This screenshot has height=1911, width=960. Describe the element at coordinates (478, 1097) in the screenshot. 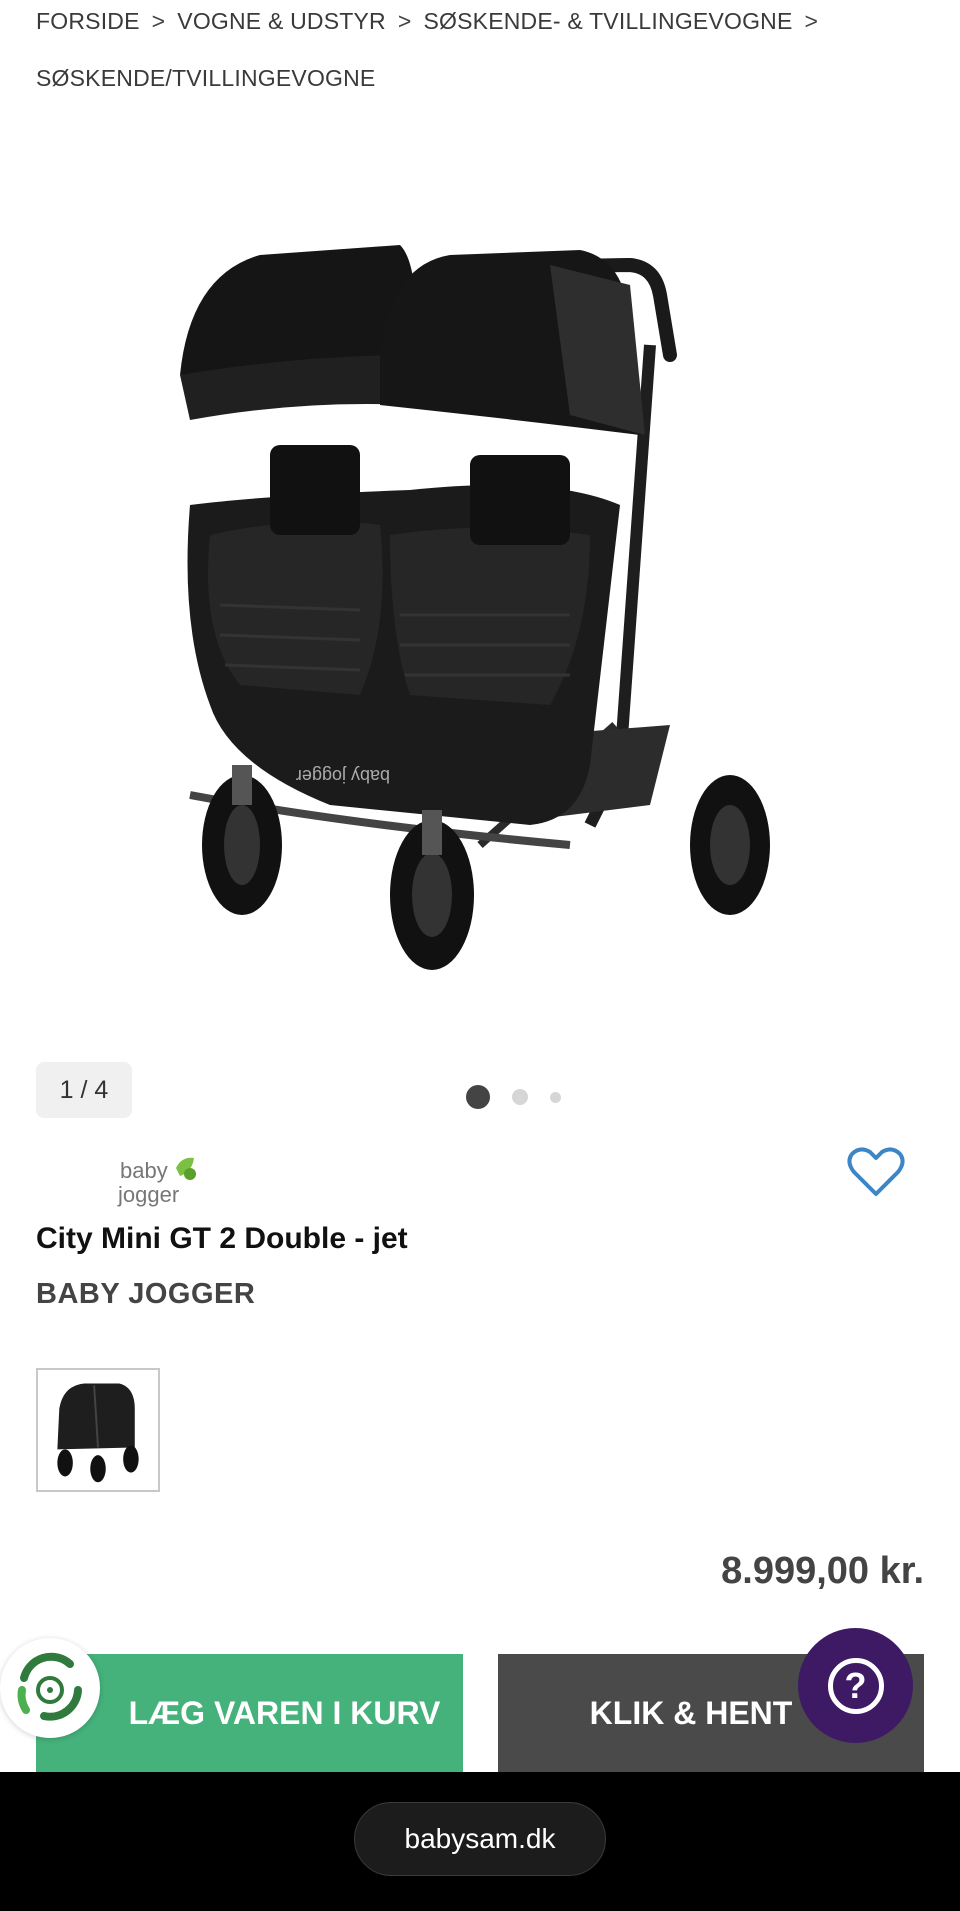

I see `gallery-dot-active` at that location.